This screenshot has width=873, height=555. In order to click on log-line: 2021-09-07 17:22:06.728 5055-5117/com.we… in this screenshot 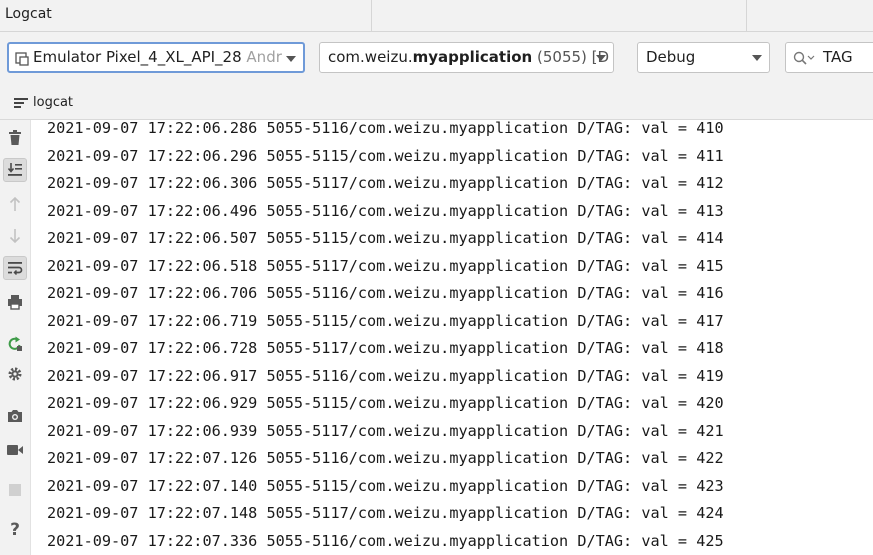, I will do `click(385, 348)`.